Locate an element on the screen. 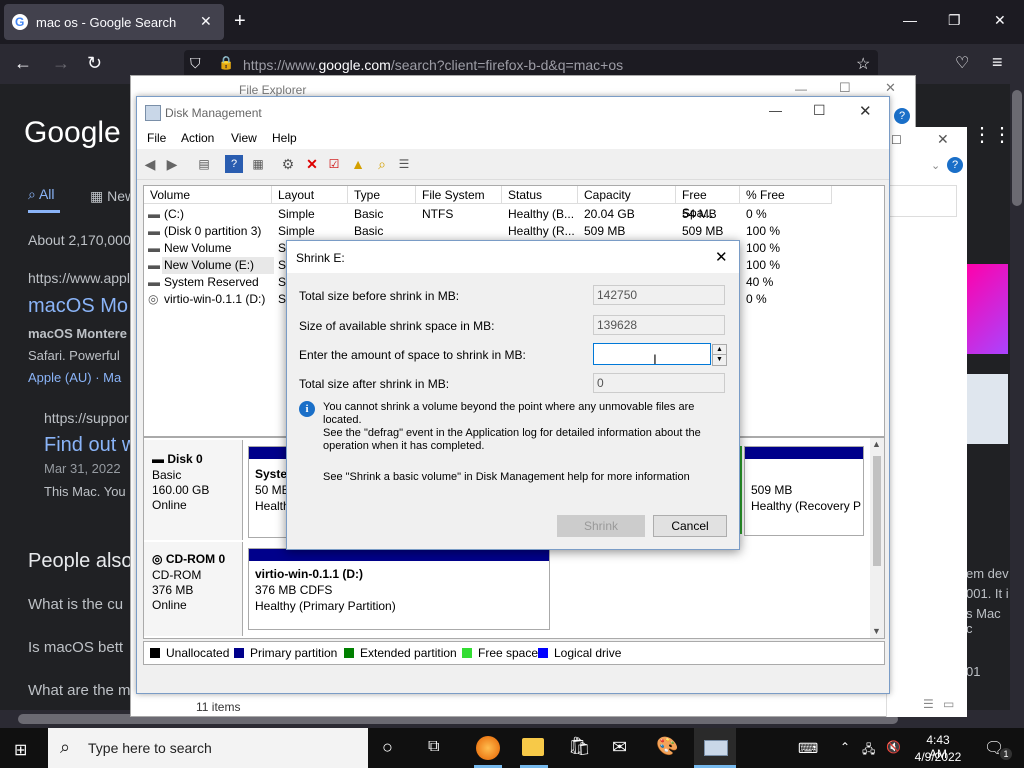  properties-icon: ▦ is located at coordinates (258, 164).